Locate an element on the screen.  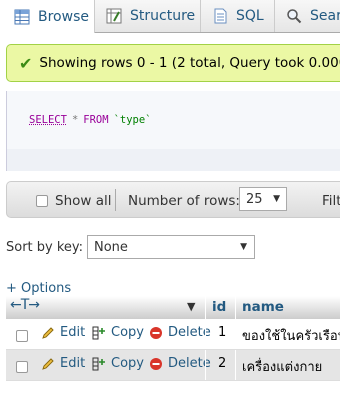
sort-down-triangle-icon: ▼ is located at coordinates (191, 306).